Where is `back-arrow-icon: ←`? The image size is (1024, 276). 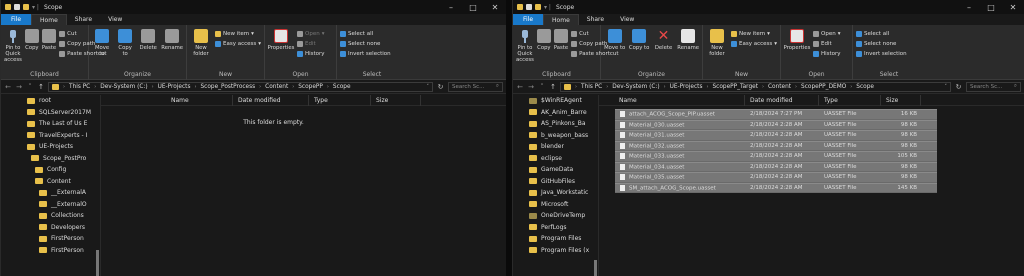 back-arrow-icon: ← is located at coordinates (520, 87).